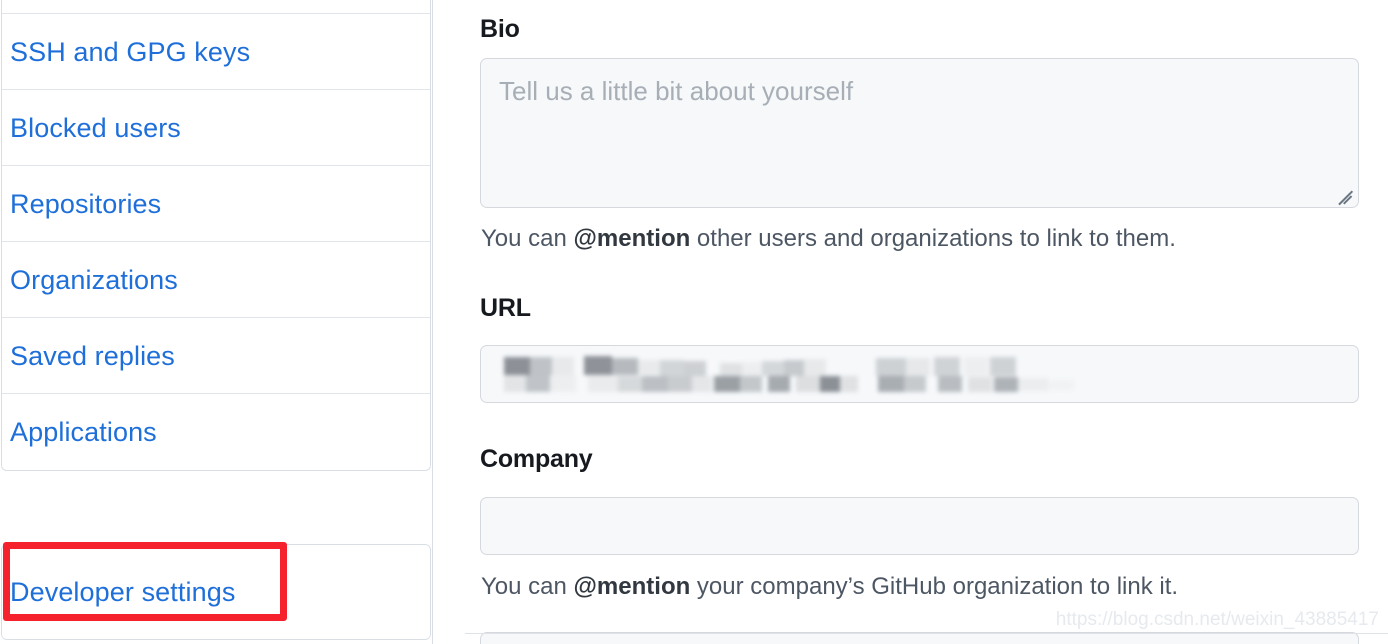 Image resolution: width=1388 pixels, height=644 pixels. I want to click on sidebar-nav-group-developer: Developer settings, so click(216, 592).